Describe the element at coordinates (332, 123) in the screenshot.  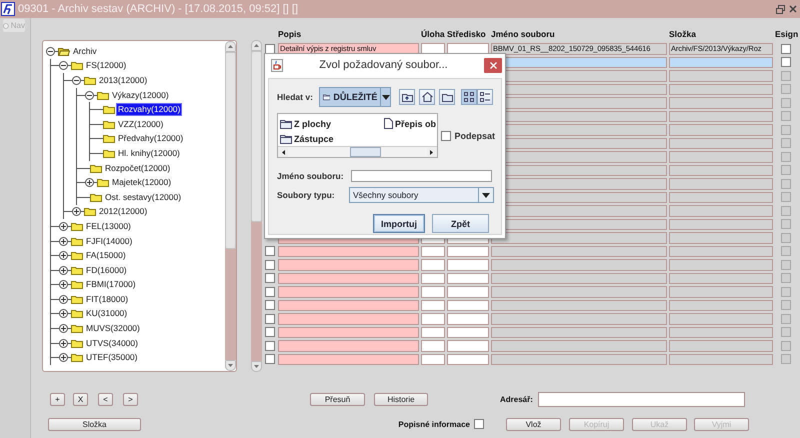
I see `file-list-item: Z plochy` at that location.